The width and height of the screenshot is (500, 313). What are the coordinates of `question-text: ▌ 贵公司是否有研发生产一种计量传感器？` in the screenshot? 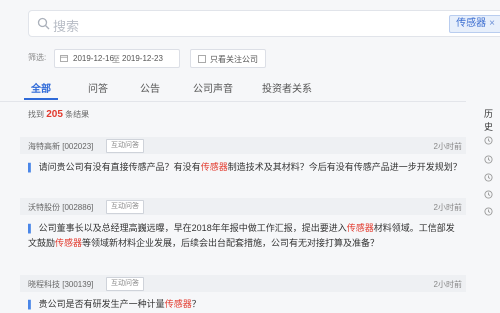 It's located at (245, 304).